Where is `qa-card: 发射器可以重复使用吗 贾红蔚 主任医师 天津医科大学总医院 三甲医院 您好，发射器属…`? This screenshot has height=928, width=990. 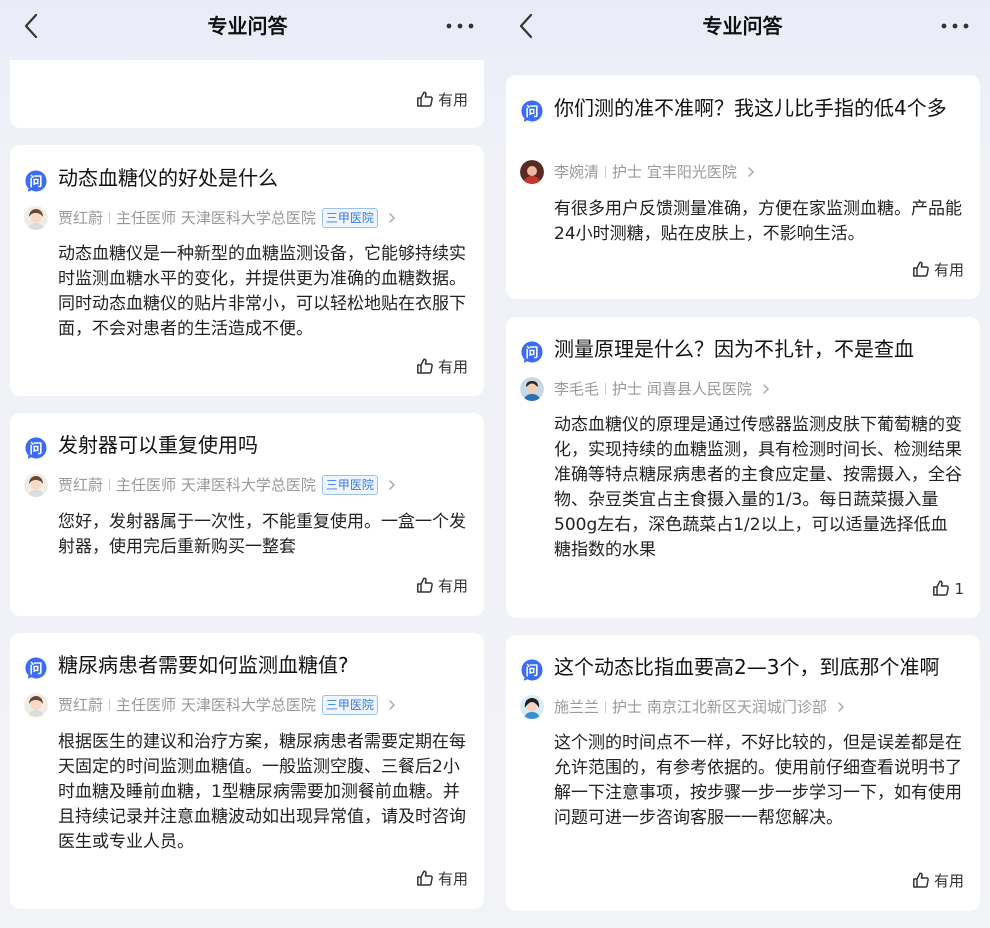
qa-card: 发射器可以重复使用吗 贾红蔚 主任医师 天津医科大学总医院 三甲医院 您好，发射器属… is located at coordinates (247, 514).